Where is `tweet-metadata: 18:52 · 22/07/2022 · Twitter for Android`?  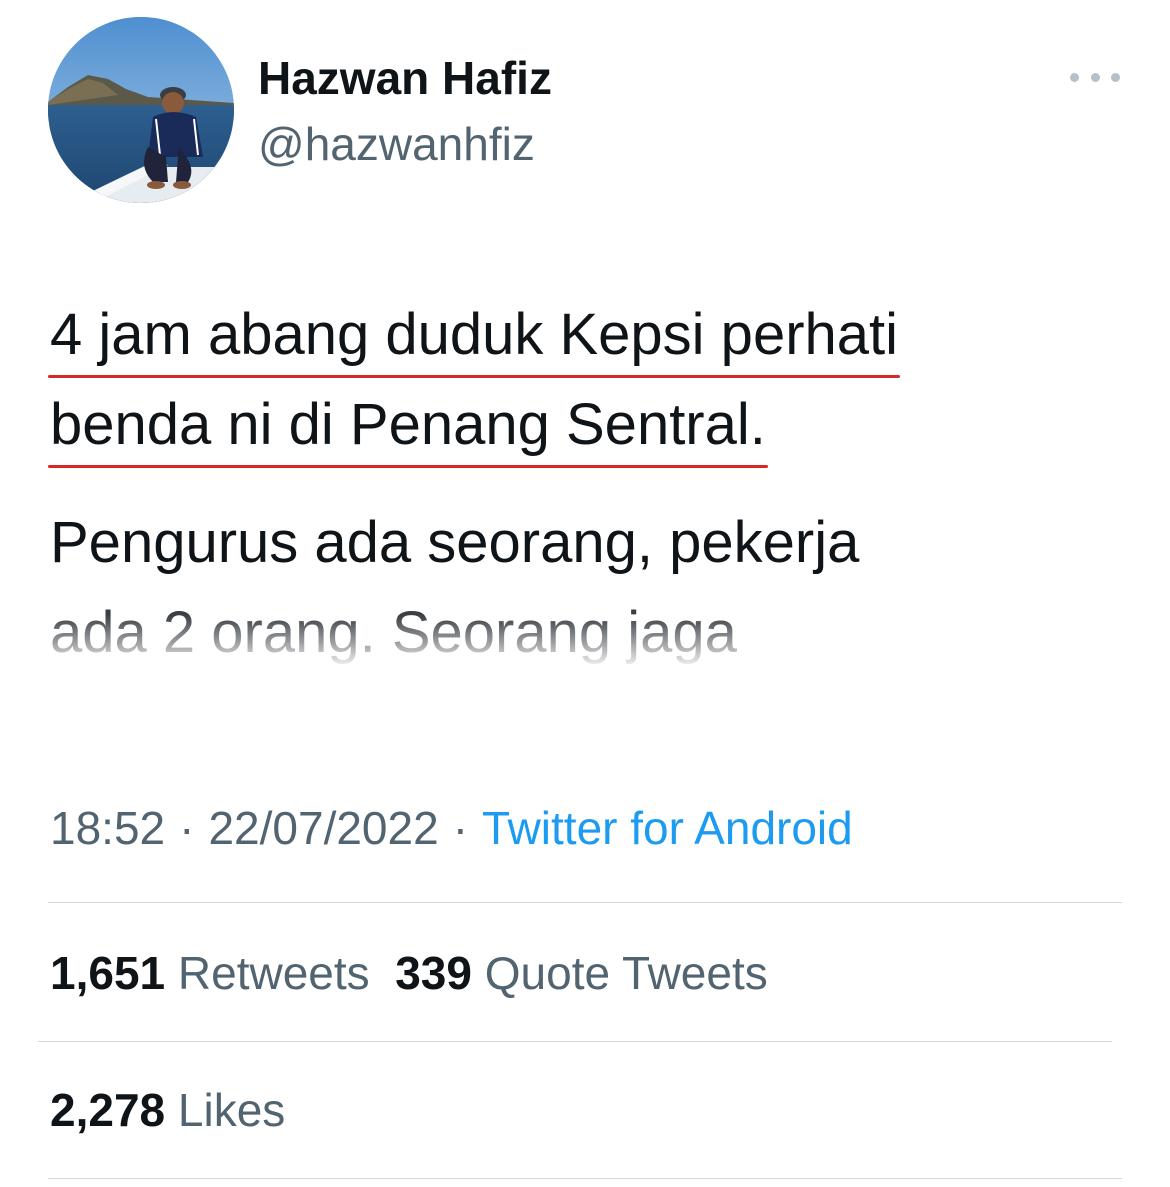
tweet-metadata: 18:52 · 22/07/2022 · Twitter for Android is located at coordinates (451, 828).